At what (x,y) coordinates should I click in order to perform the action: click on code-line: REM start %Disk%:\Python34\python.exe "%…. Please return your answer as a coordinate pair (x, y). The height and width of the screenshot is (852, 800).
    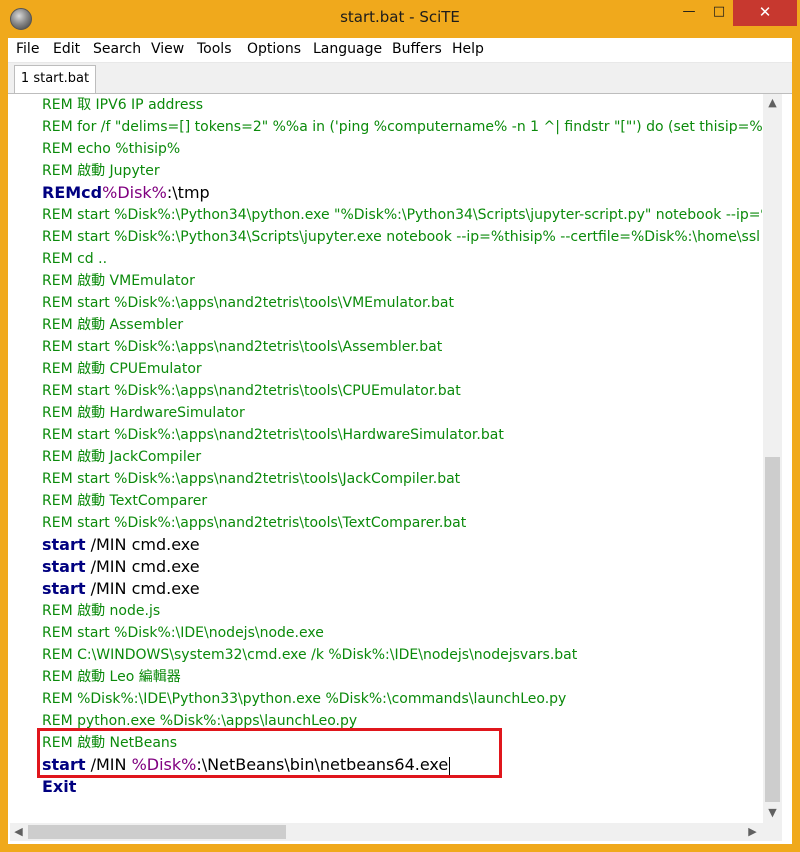
    Looking at the image, I should click on (402, 215).